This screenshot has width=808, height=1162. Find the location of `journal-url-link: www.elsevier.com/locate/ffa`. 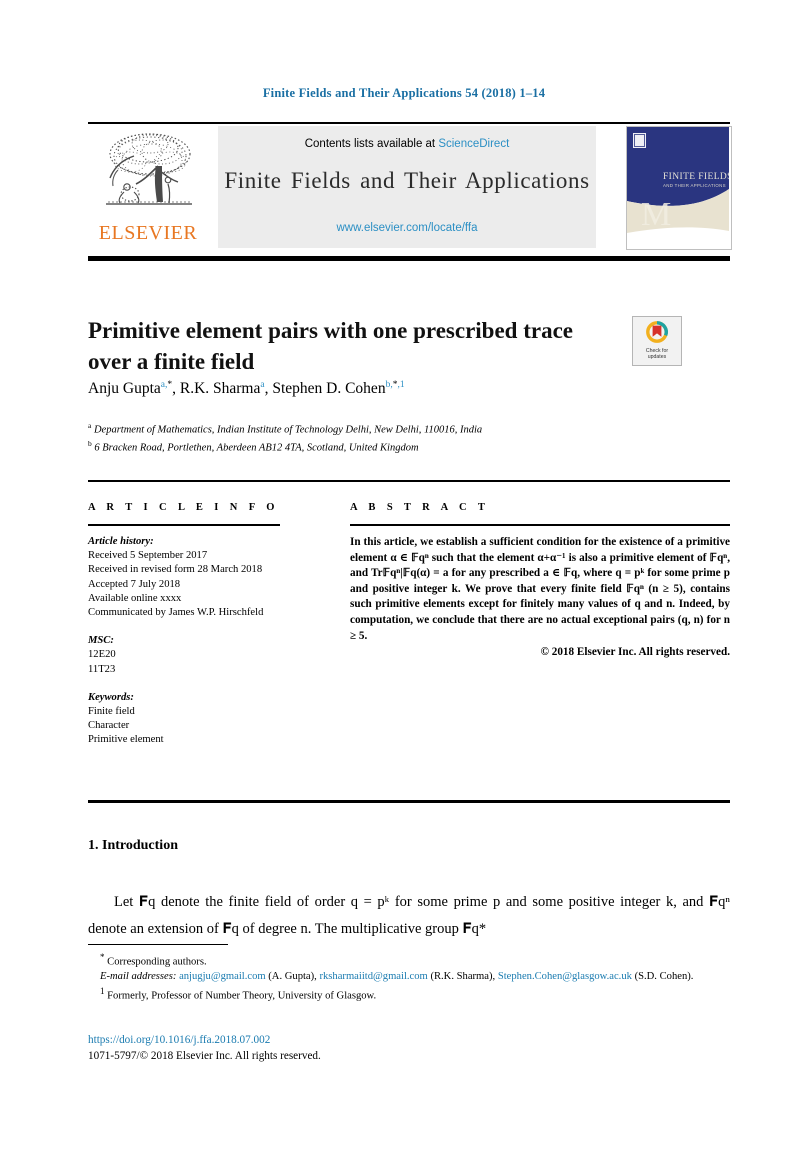

journal-url-link: www.elsevier.com/locate/ffa is located at coordinates (407, 228).